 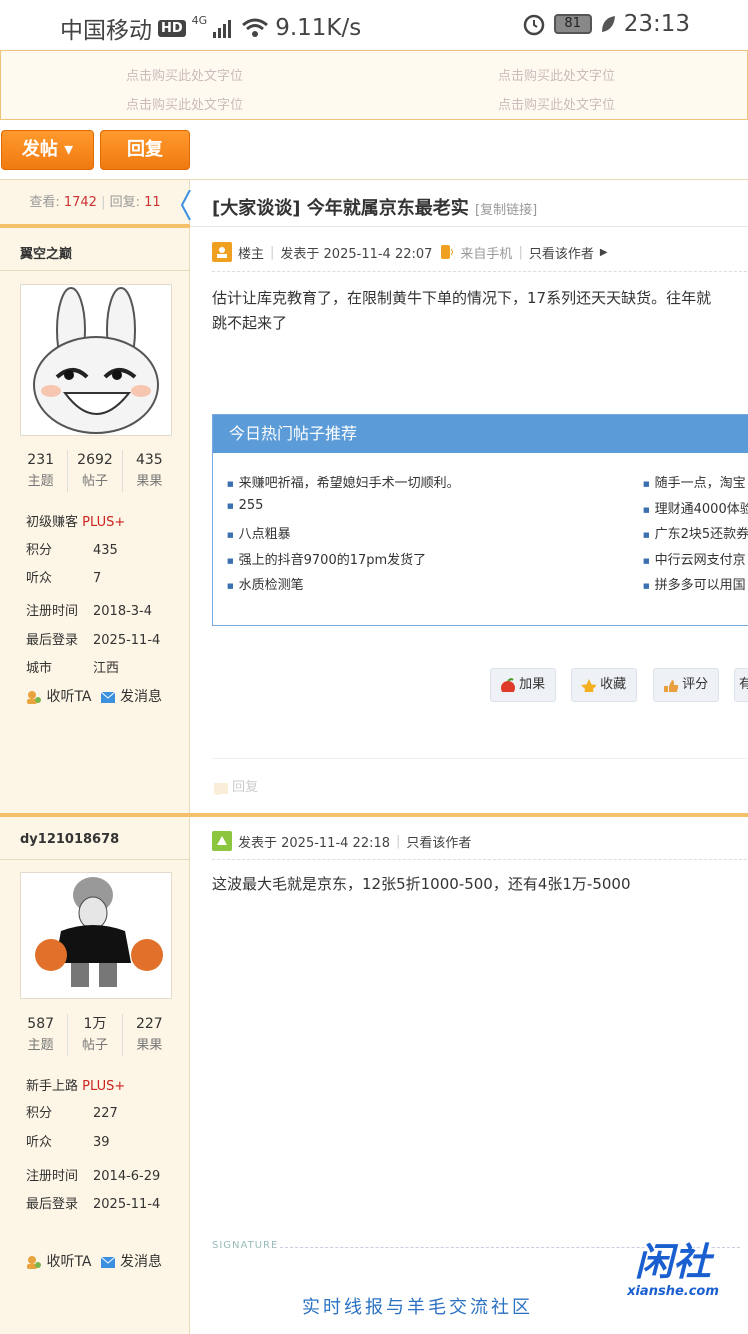 What do you see at coordinates (695, 532) in the screenshot?
I see `hot-post-link: 广东2块5还款券` at bounding box center [695, 532].